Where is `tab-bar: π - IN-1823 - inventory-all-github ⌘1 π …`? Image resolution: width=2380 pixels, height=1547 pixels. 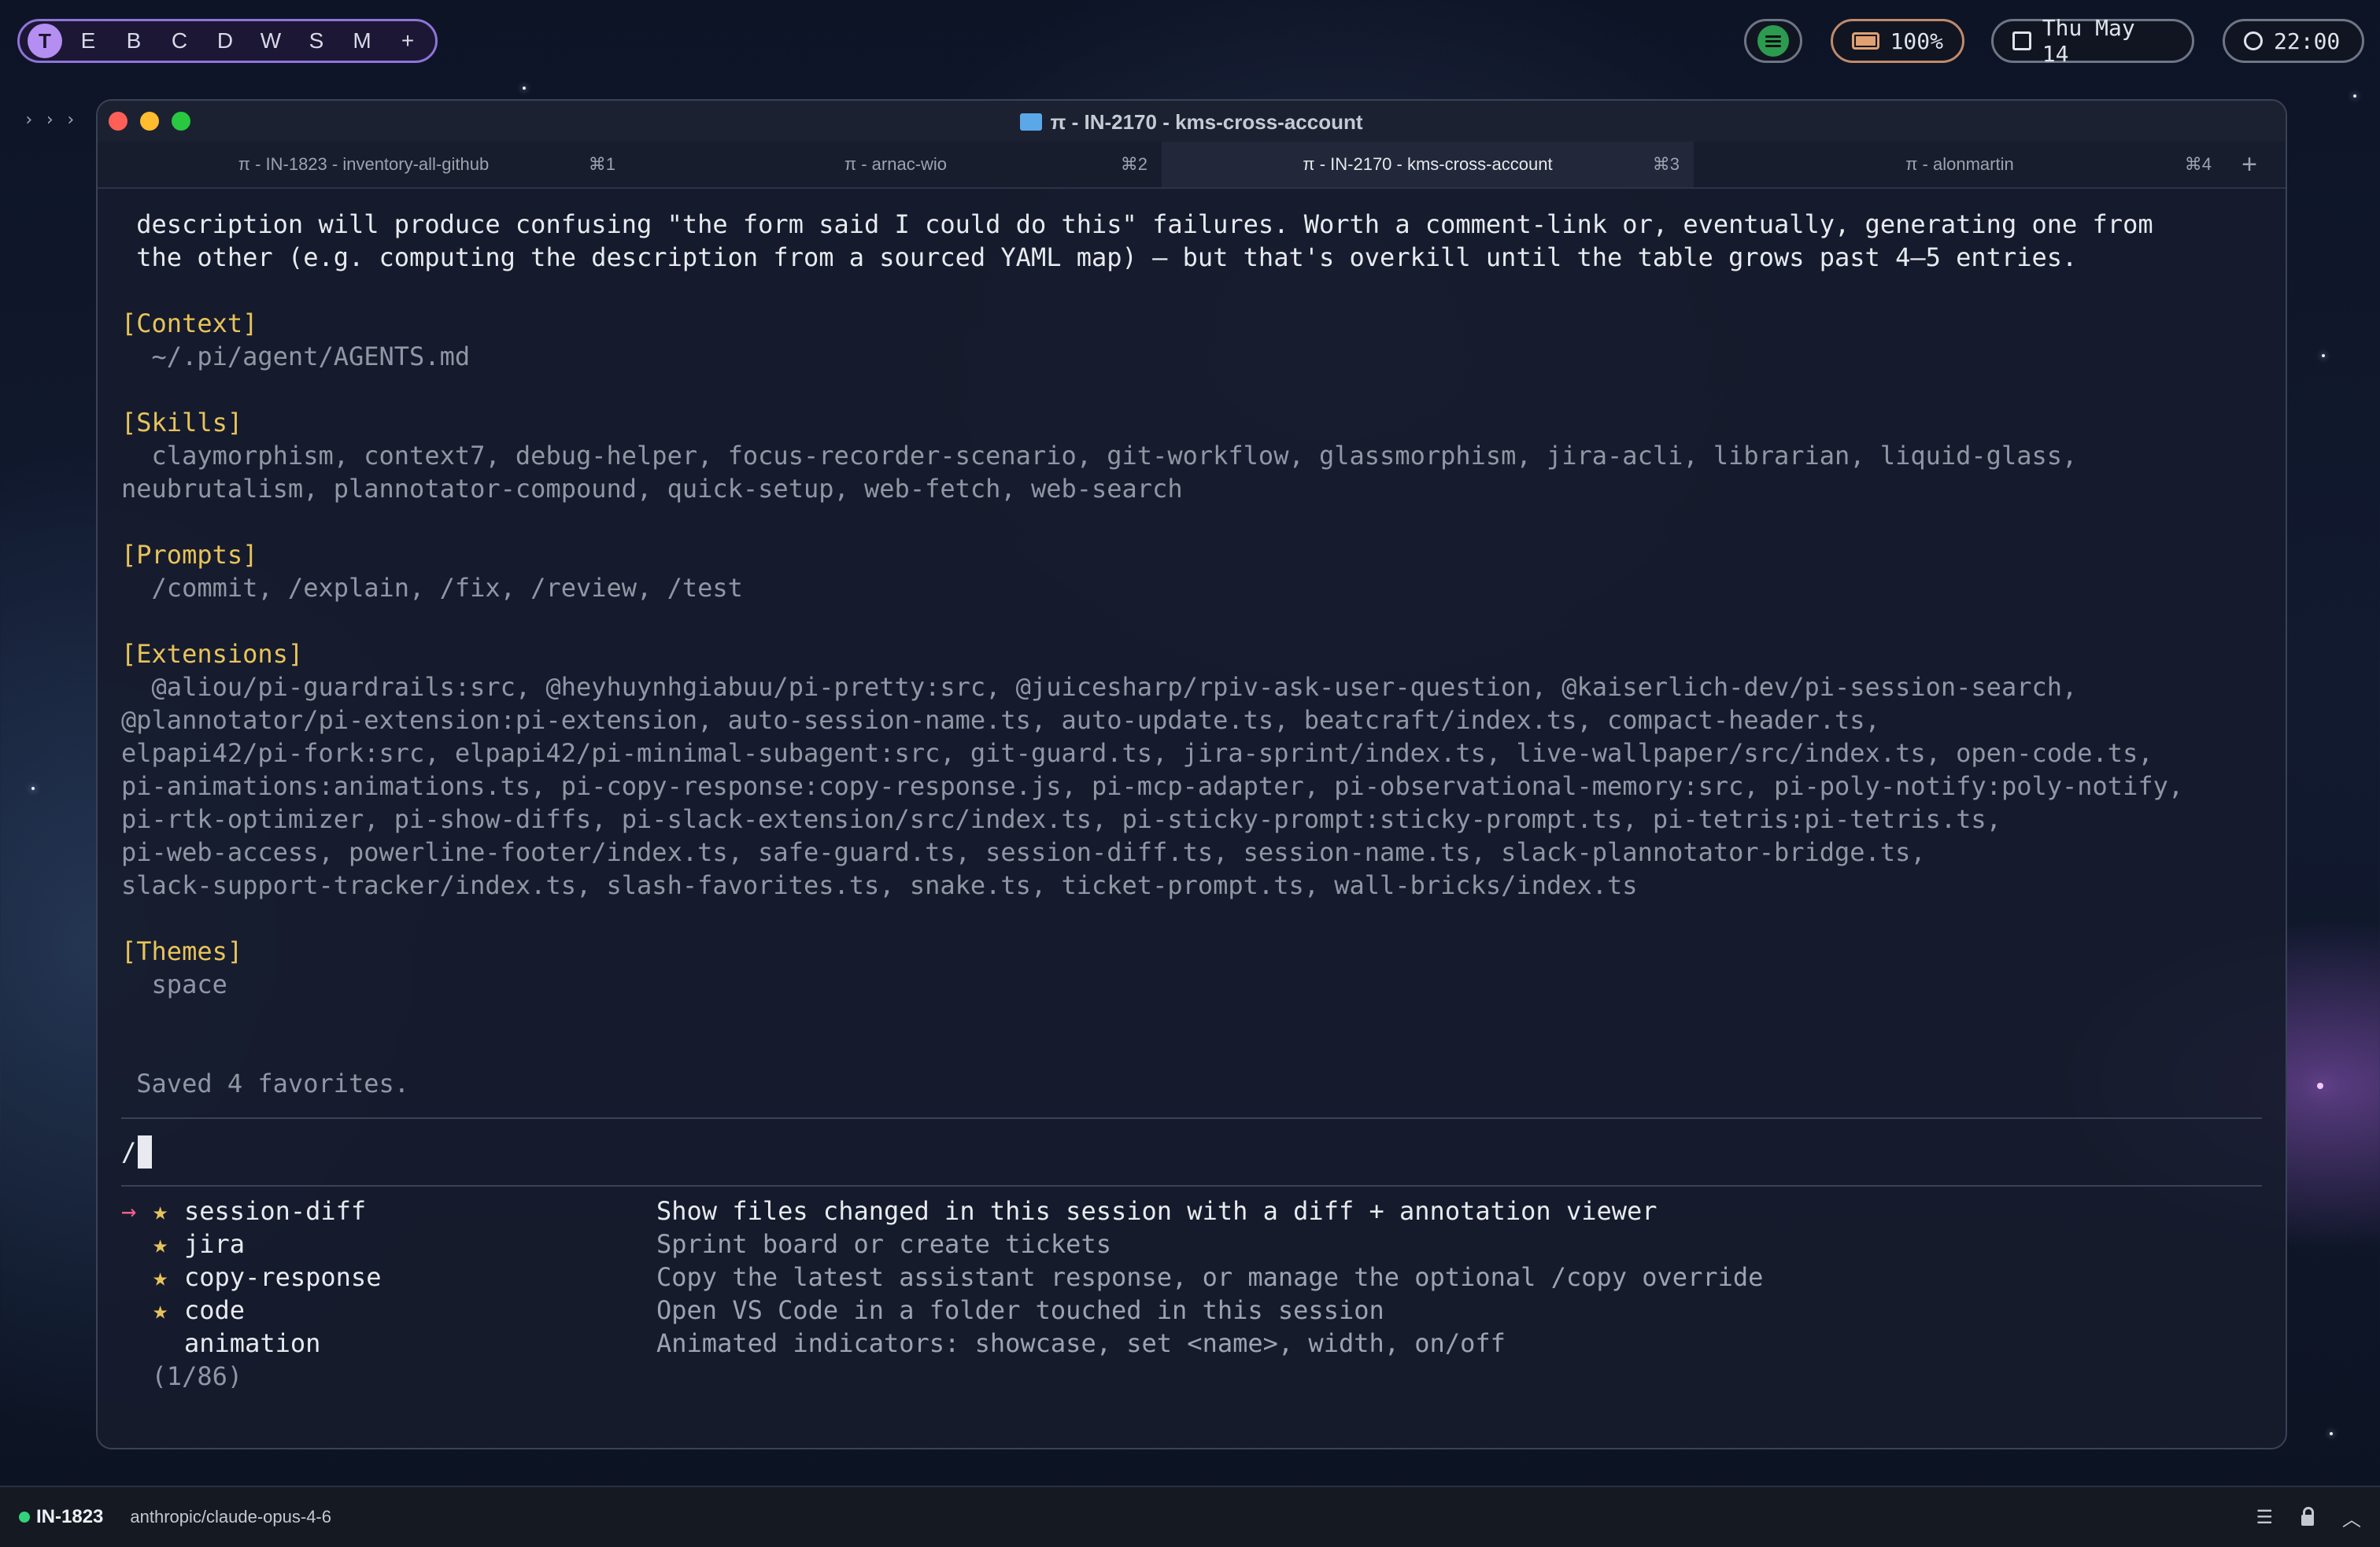
tab-bar: π - IN-1823 - inventory-all-github ⌘1 π … is located at coordinates (1192, 165).